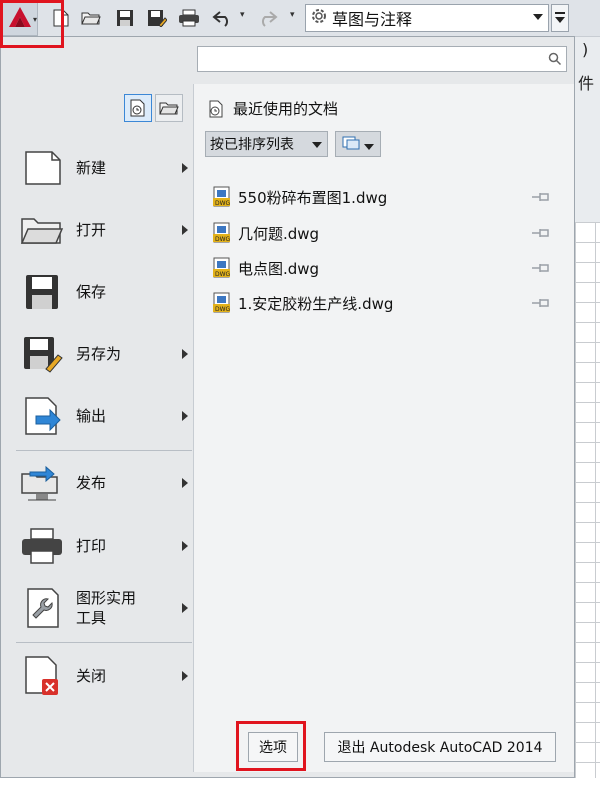 The width and height of the screenshot is (600, 800). I want to click on menu-item-close: 关闭, so click(105, 676).